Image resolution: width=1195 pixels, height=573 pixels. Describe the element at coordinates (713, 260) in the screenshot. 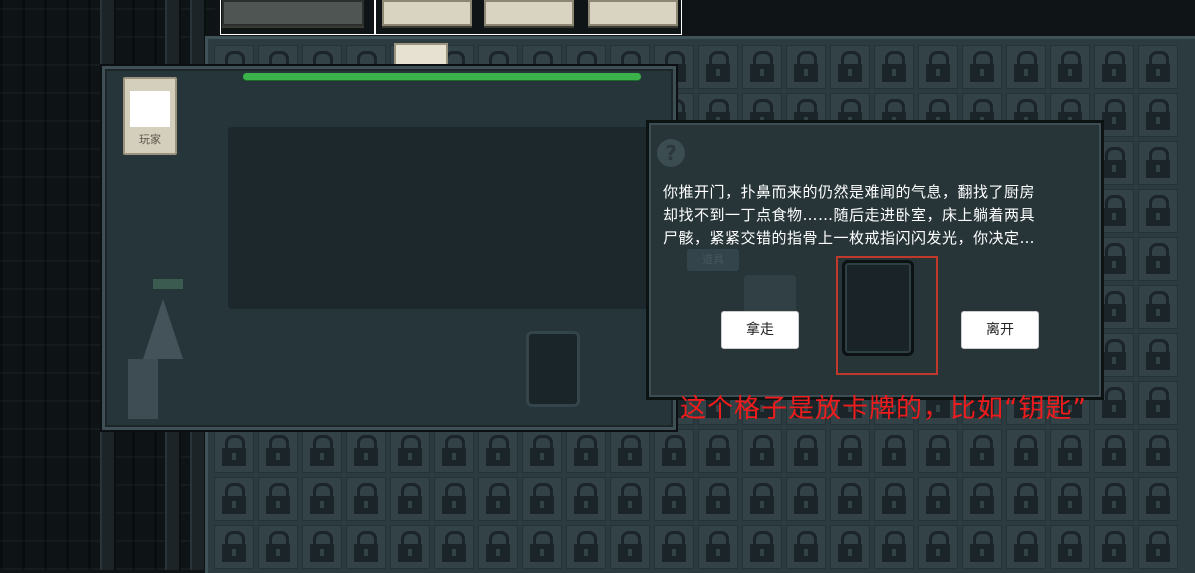

I see `faint-item-label: 道具` at that location.